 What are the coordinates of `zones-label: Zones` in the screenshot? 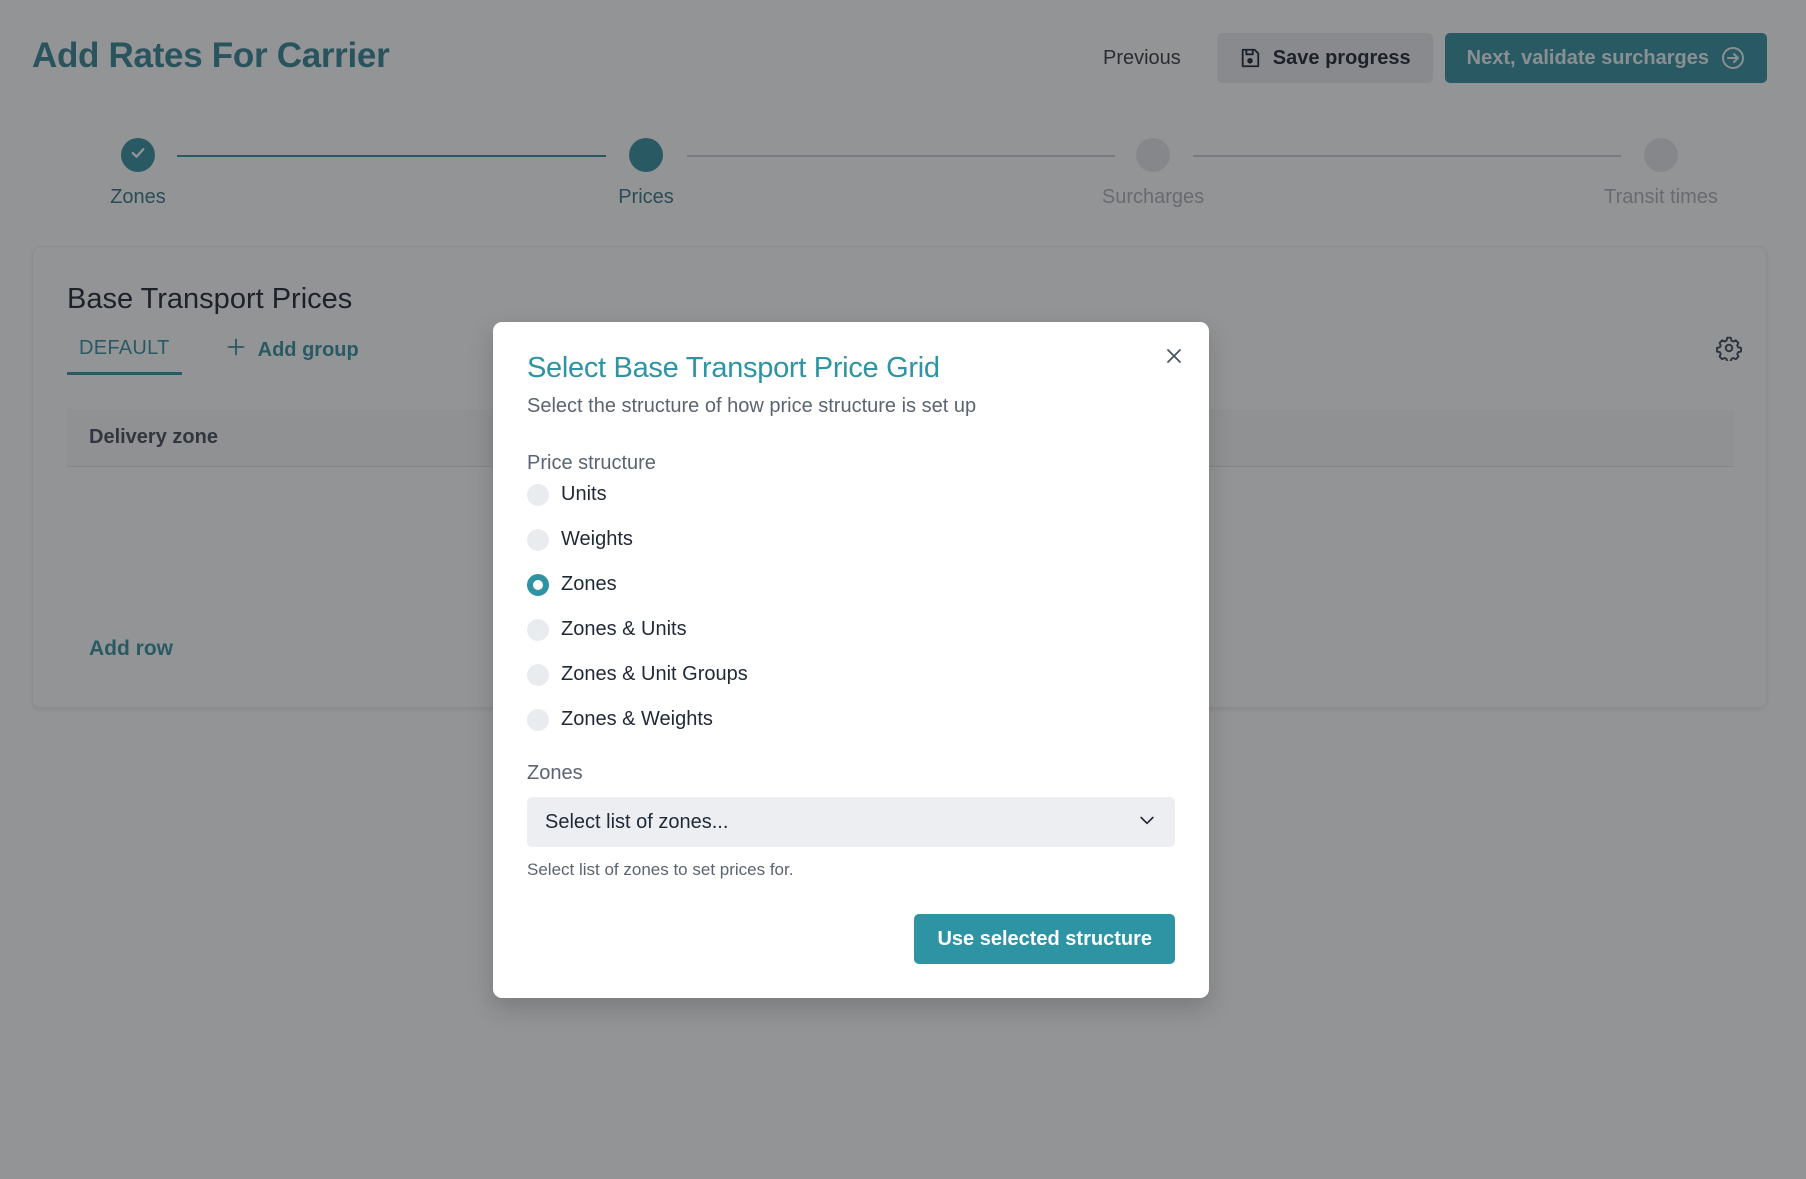 It's located at (555, 773).